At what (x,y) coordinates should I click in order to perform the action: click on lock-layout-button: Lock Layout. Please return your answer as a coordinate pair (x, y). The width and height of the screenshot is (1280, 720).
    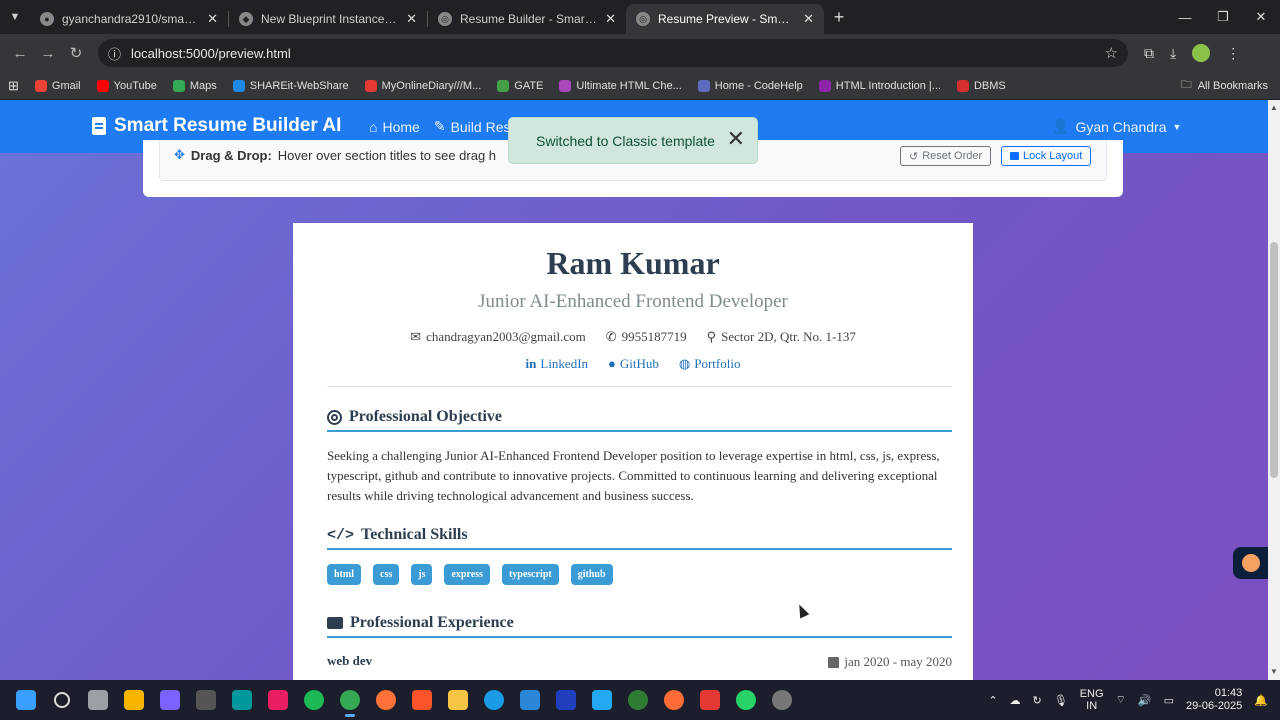
    Looking at the image, I should click on (1046, 156).